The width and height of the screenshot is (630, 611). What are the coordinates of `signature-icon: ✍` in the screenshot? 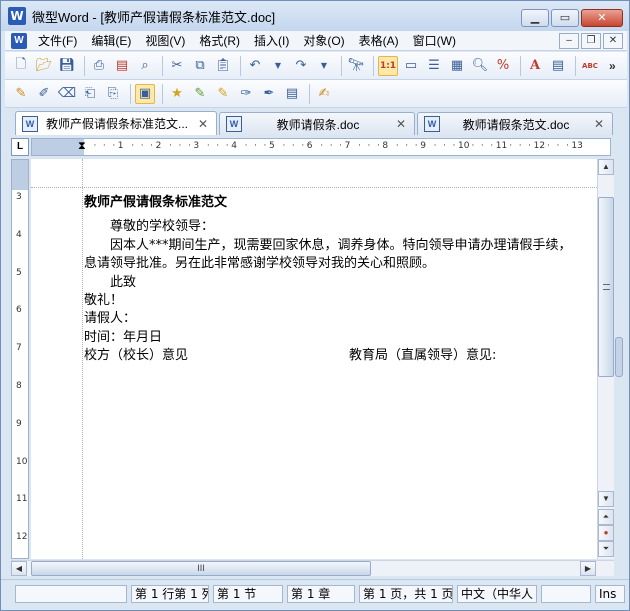 It's located at (324, 93).